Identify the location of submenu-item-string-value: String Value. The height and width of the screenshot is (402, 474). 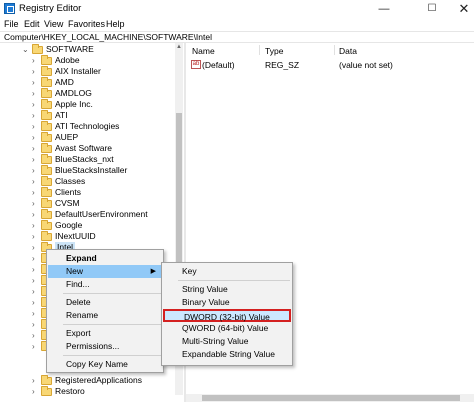
(227, 289).